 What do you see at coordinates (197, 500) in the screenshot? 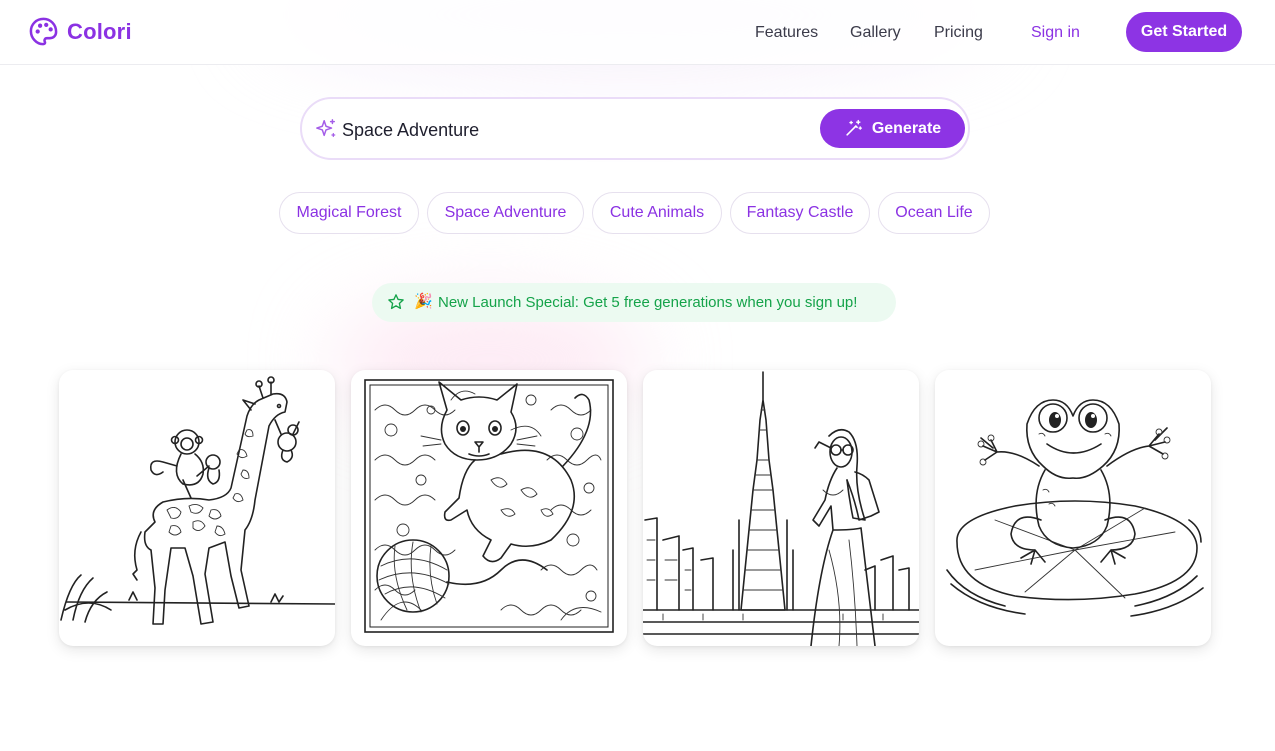
I see `giraffe-coloring-image` at bounding box center [197, 500].